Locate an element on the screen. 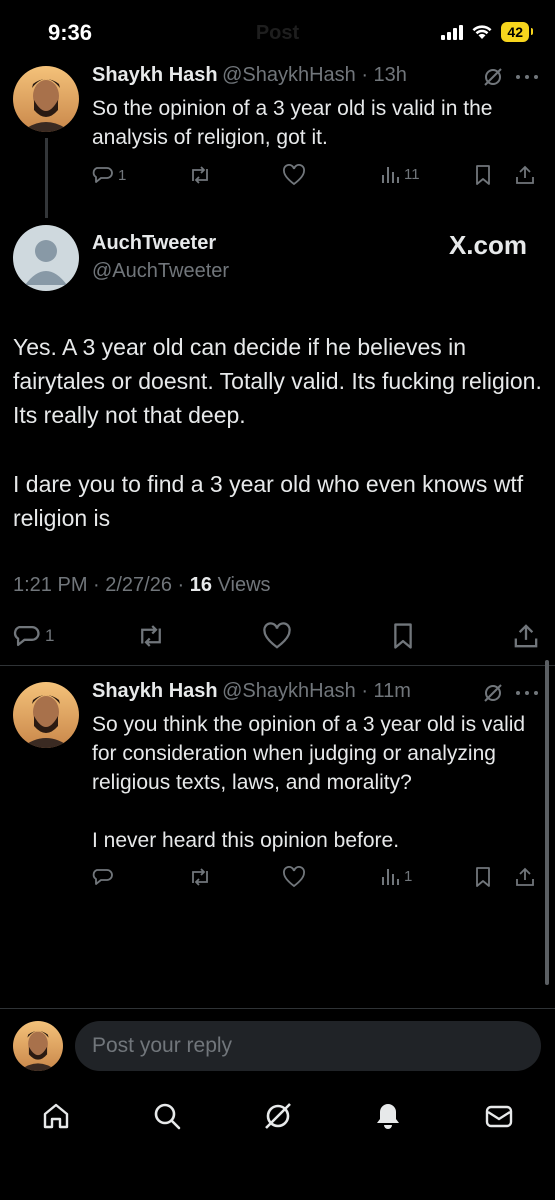  tweet-header: Shaykh Hash @ShaykhHash · 13h is located at coordinates (249, 75).